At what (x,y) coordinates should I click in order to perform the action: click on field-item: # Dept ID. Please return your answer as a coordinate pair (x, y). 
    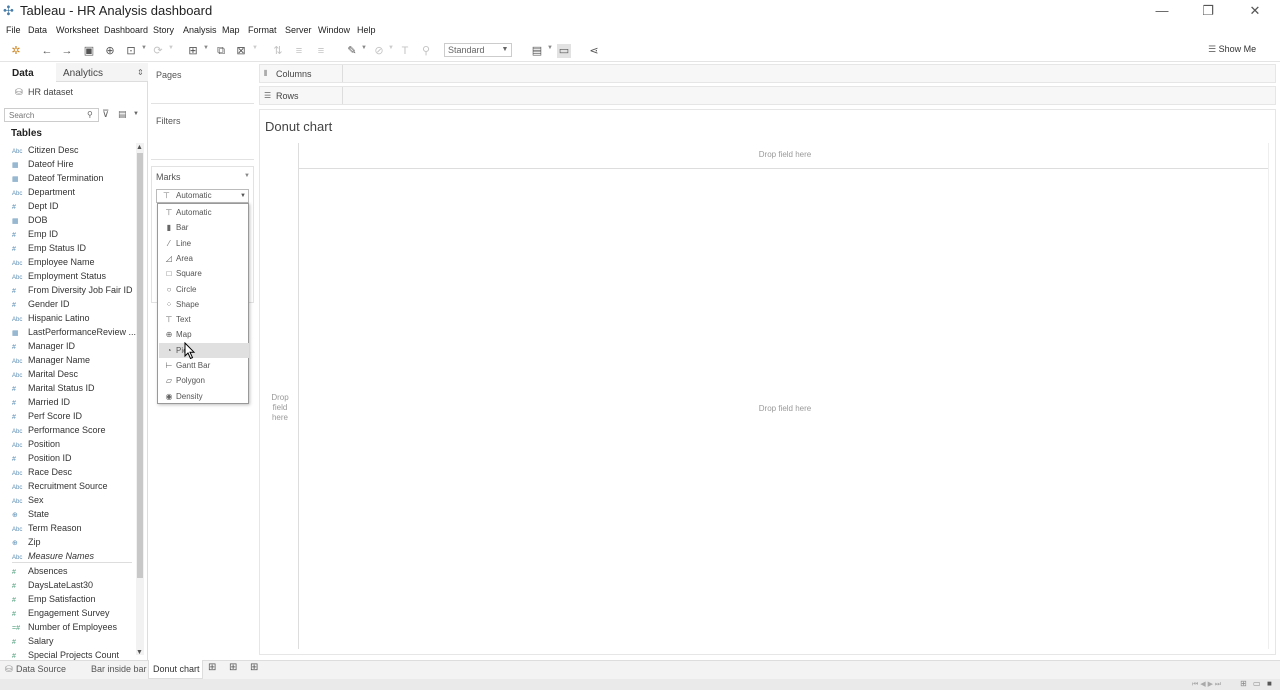
    Looking at the image, I should click on (74, 206).